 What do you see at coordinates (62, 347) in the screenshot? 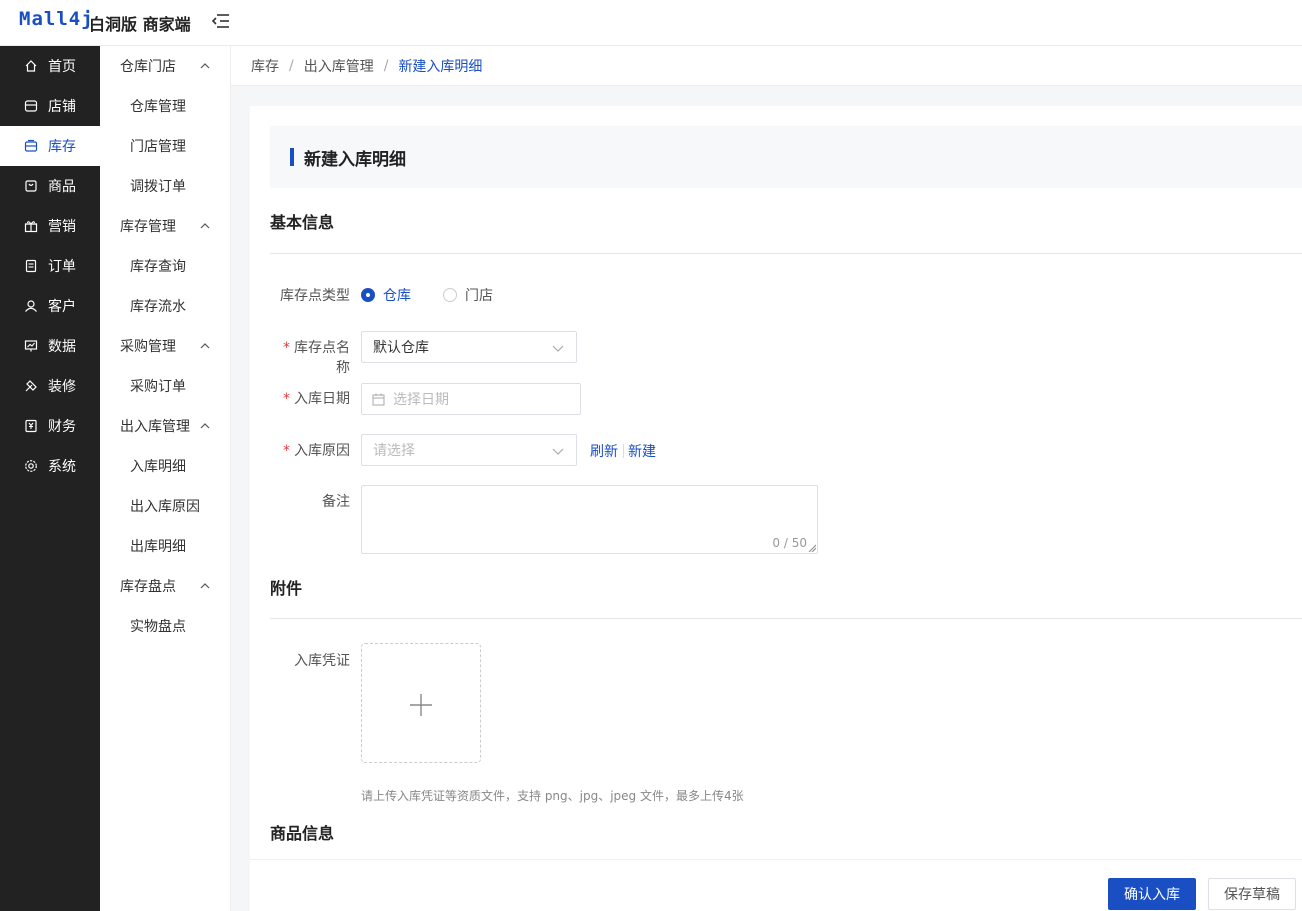
I see `sidebar-item-label: 数据` at bounding box center [62, 347].